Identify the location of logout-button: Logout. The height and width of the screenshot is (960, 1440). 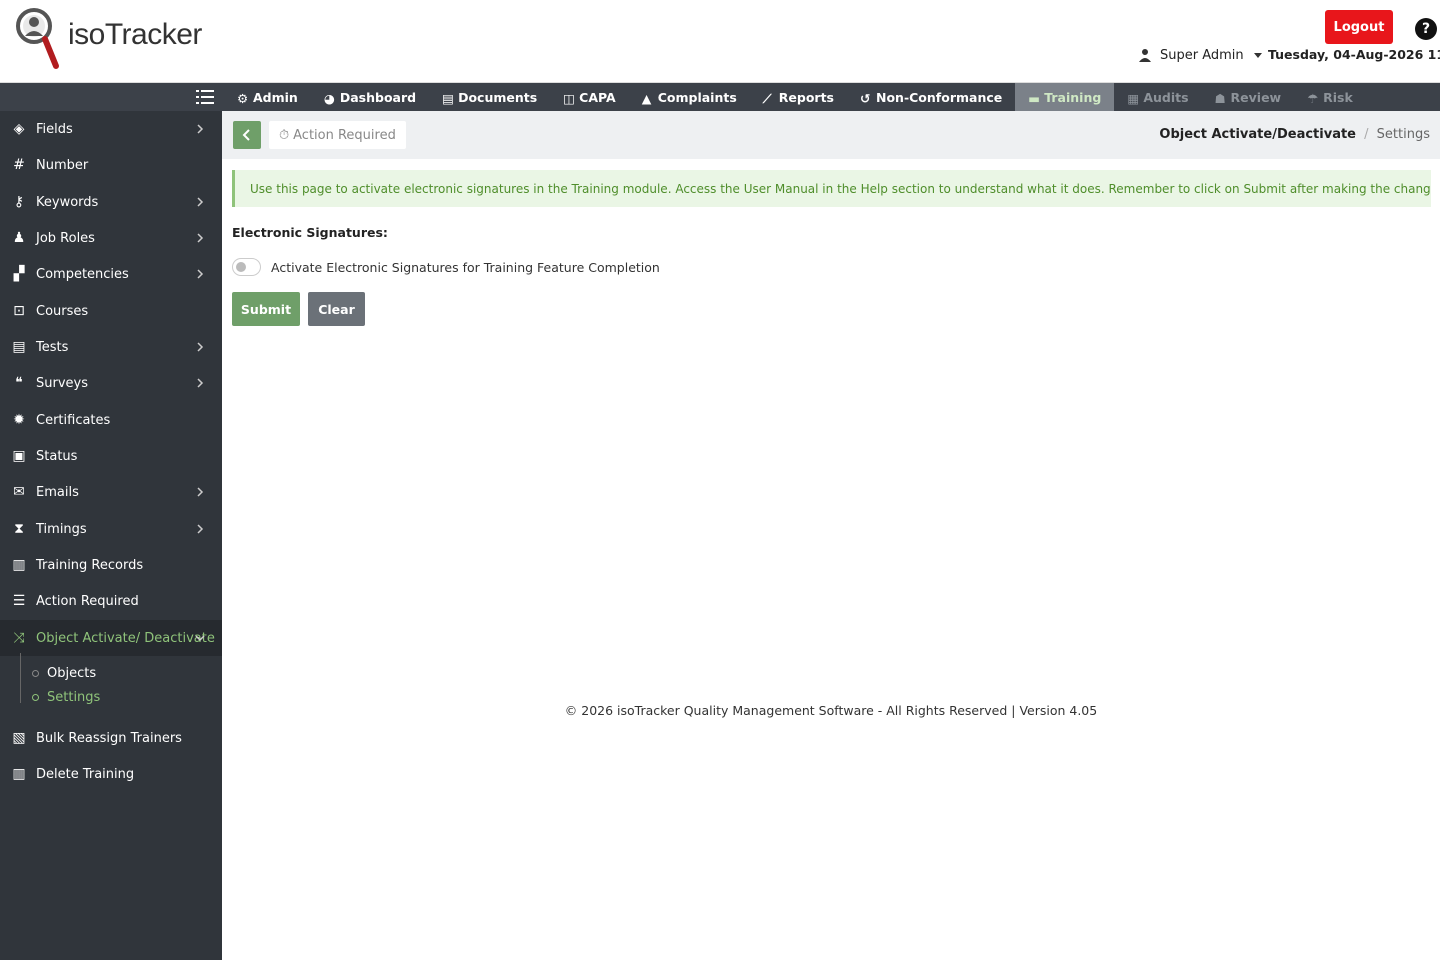
(1359, 27).